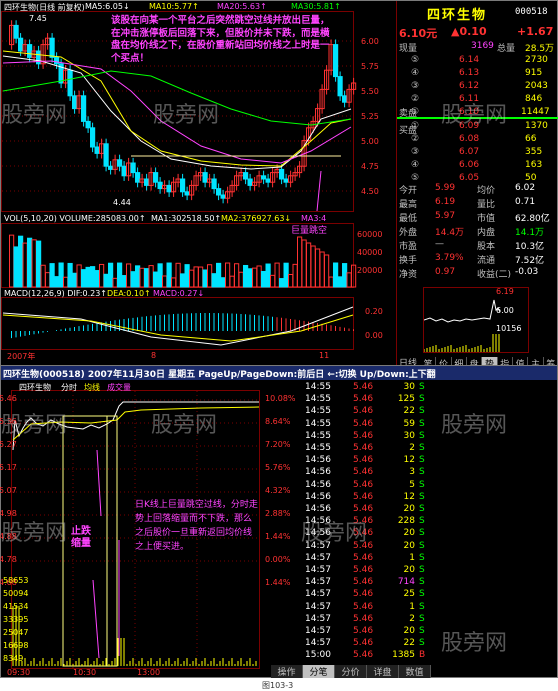  I want to click on book-divider, so click(477, 118).